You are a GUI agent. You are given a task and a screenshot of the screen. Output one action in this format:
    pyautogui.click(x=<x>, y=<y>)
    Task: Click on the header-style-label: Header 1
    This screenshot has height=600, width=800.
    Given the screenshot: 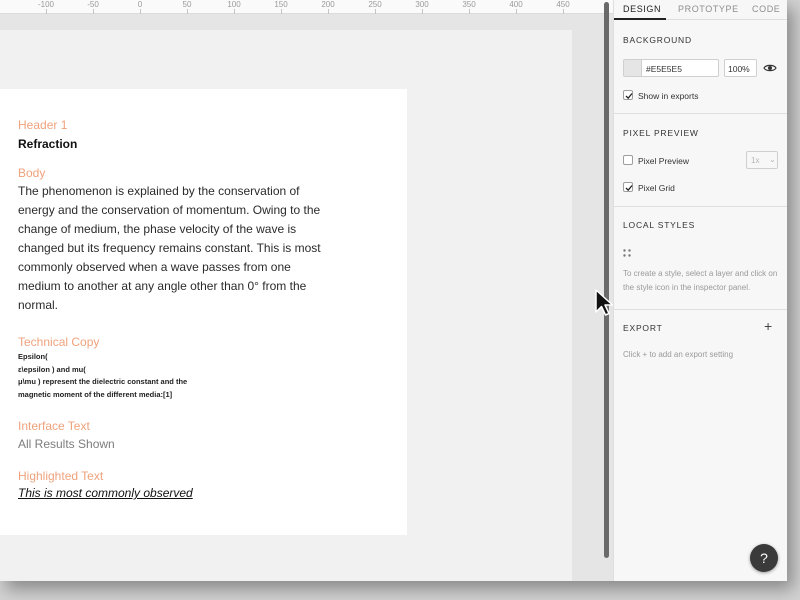 What is the action you would take?
    pyautogui.click(x=43, y=125)
    